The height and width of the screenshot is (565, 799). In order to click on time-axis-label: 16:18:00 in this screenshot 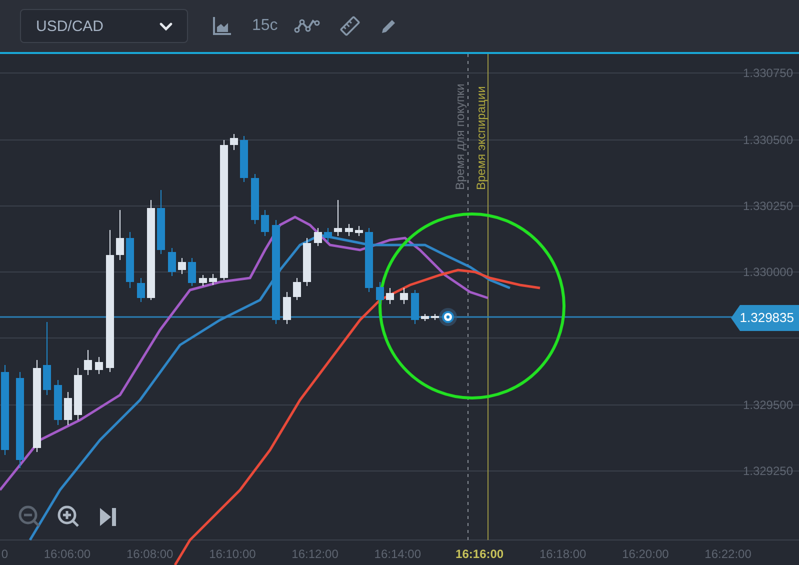, I will do `click(562, 554)`.